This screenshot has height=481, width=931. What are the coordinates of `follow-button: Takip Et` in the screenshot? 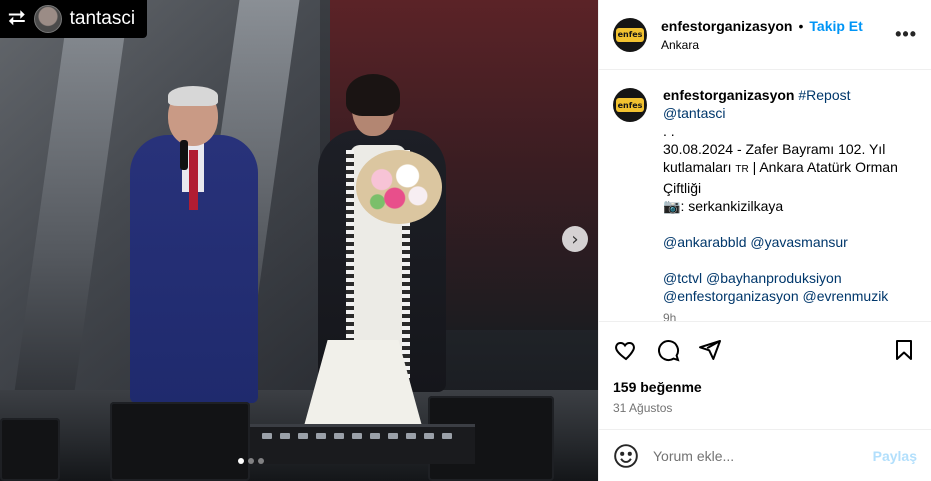 It's located at (835, 26).